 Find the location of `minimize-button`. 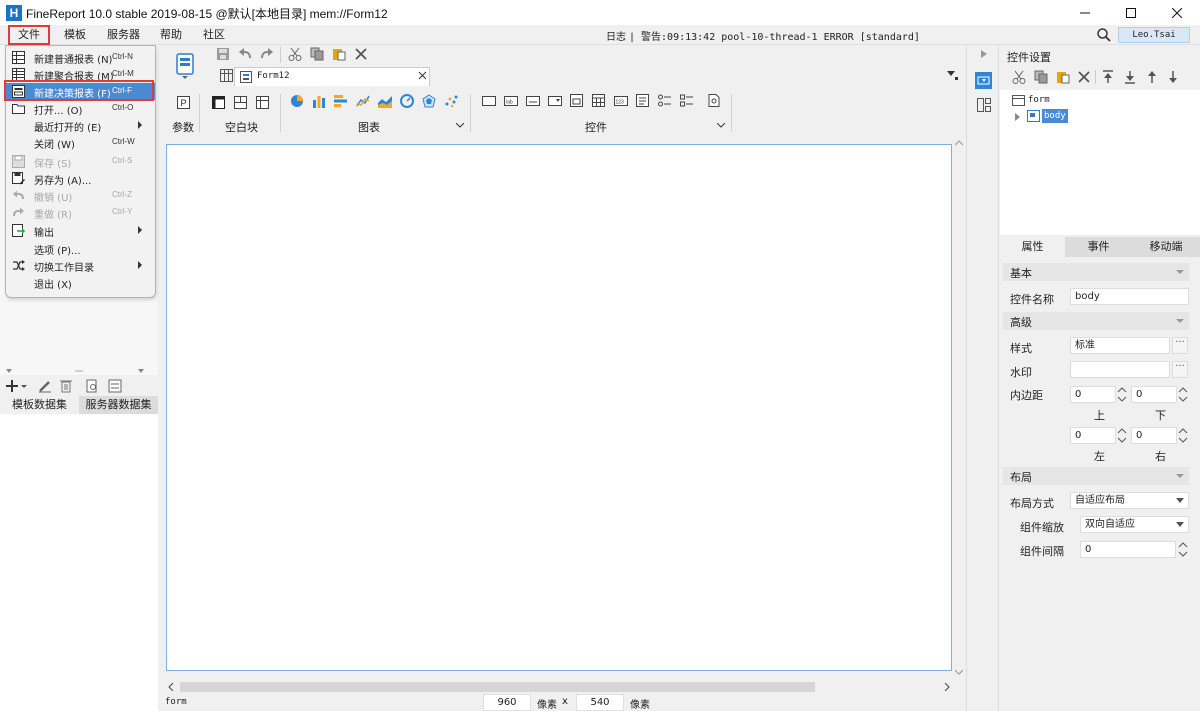

minimize-button is located at coordinates (1085, 12).